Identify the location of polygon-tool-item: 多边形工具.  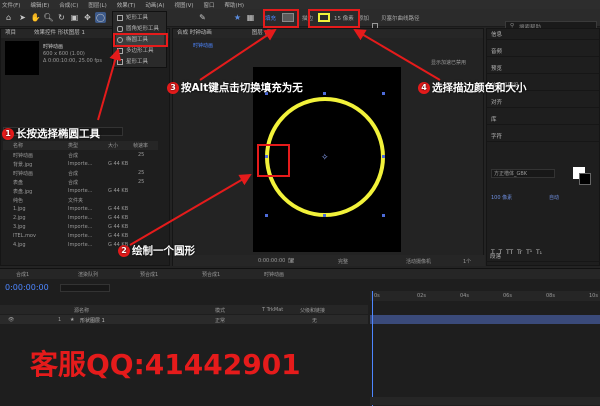
(140, 51).